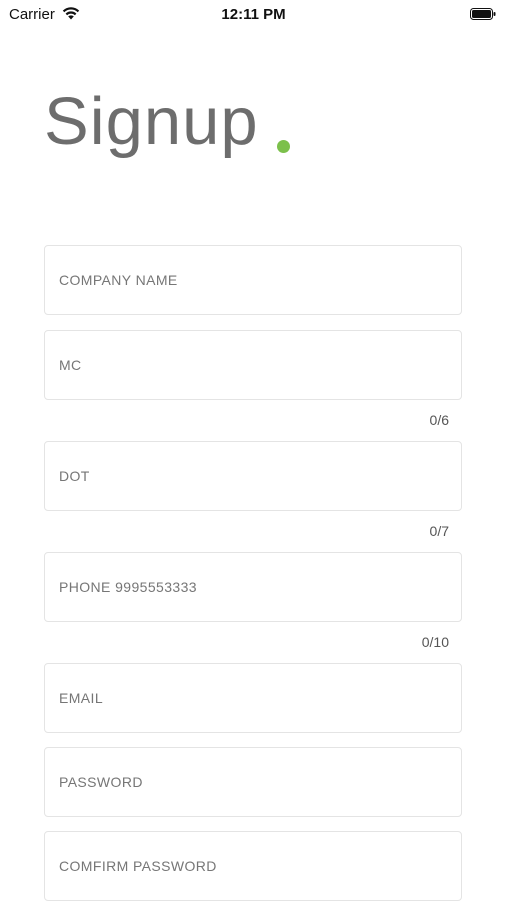 This screenshot has height=901, width=507. I want to click on battery-full-icon, so click(483, 14).